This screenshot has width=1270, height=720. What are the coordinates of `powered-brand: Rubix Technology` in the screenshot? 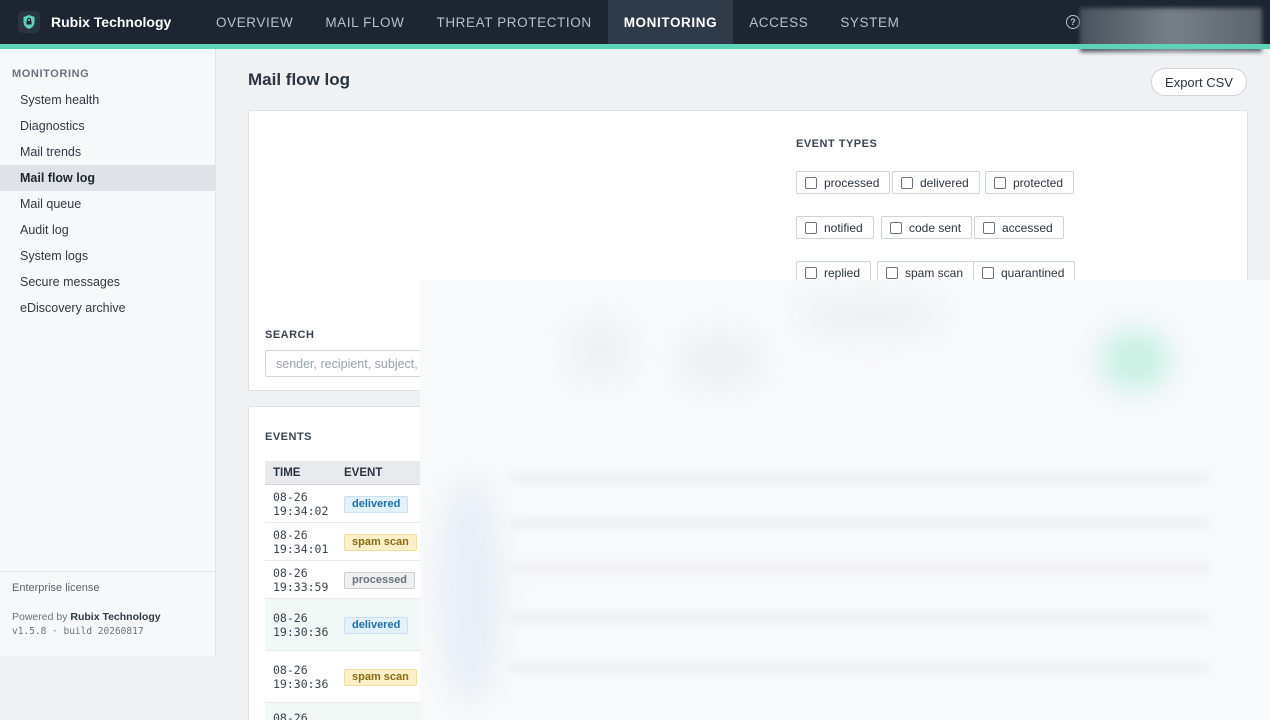 It's located at (115, 617).